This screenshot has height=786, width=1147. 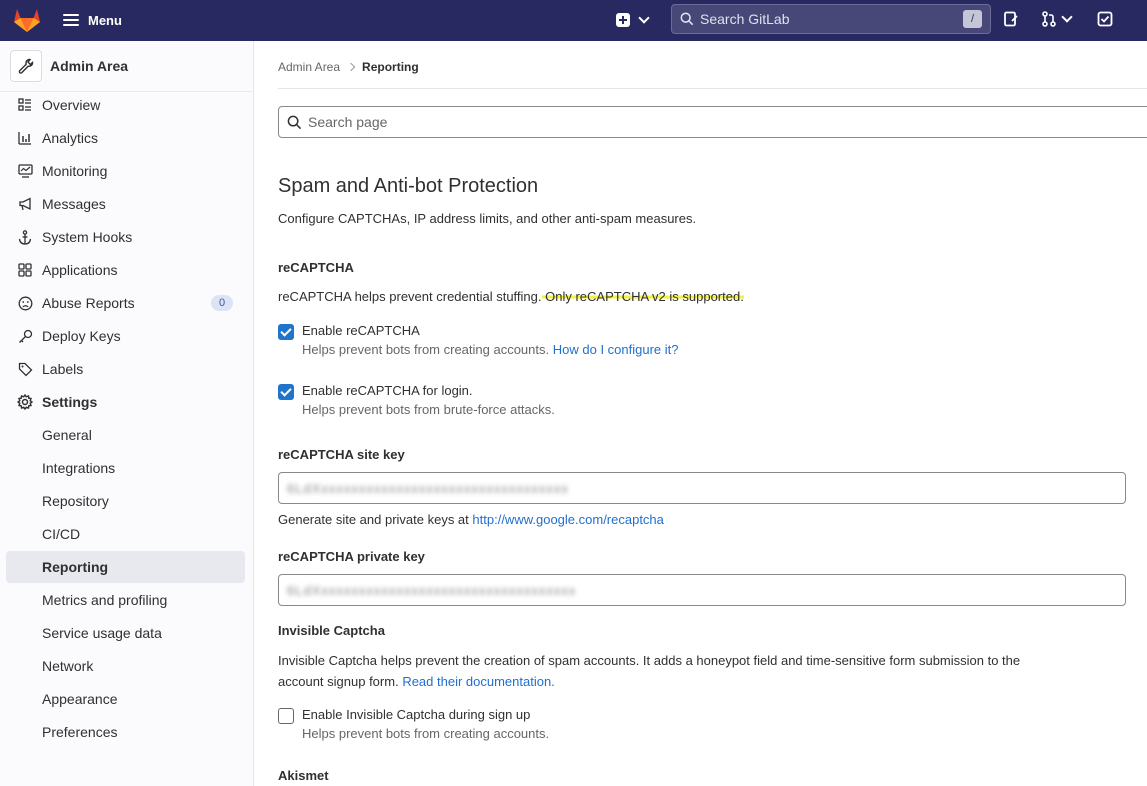 I want to click on hamburger-icon, so click(x=71, y=20).